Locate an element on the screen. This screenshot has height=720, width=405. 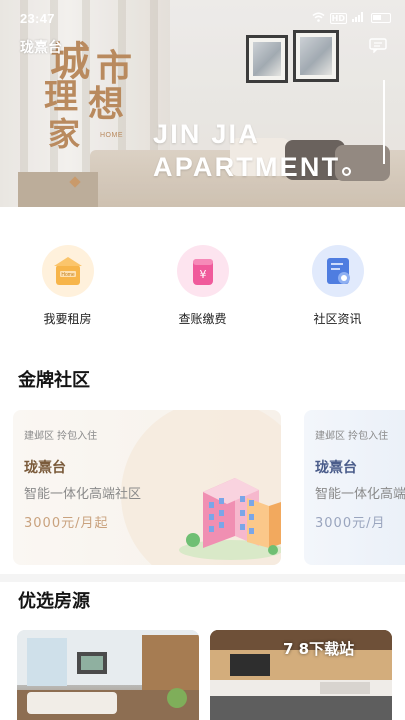
wifi-icon is located at coordinates (318, 18).